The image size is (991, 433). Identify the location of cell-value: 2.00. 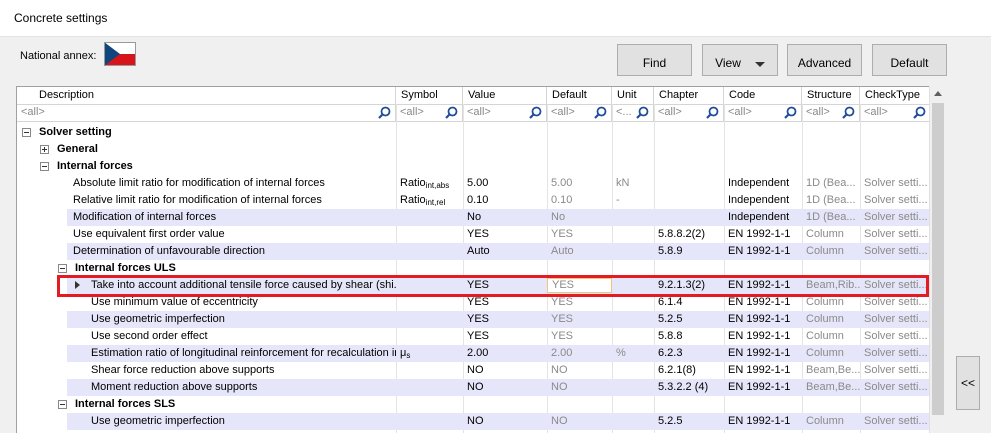
(505, 353).